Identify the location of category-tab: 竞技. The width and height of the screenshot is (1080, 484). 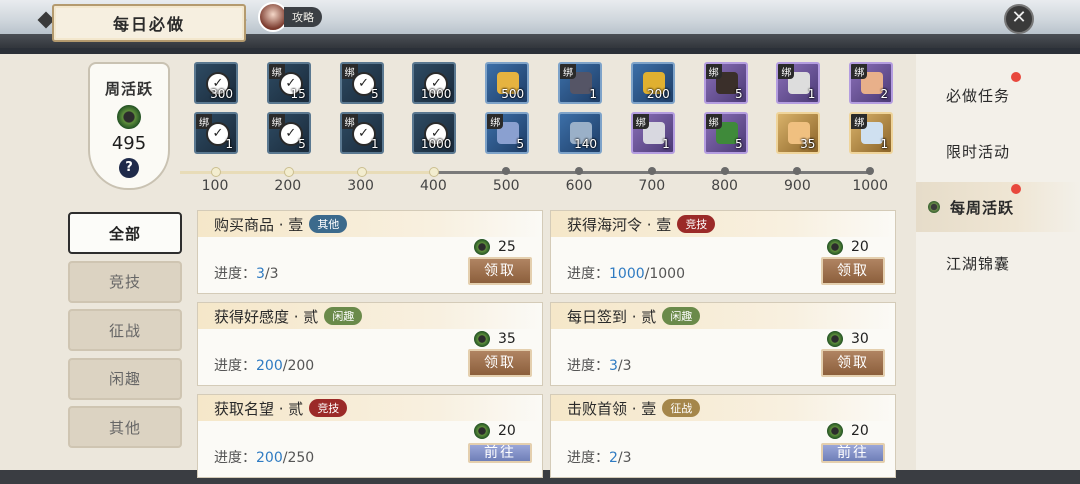
(125, 281).